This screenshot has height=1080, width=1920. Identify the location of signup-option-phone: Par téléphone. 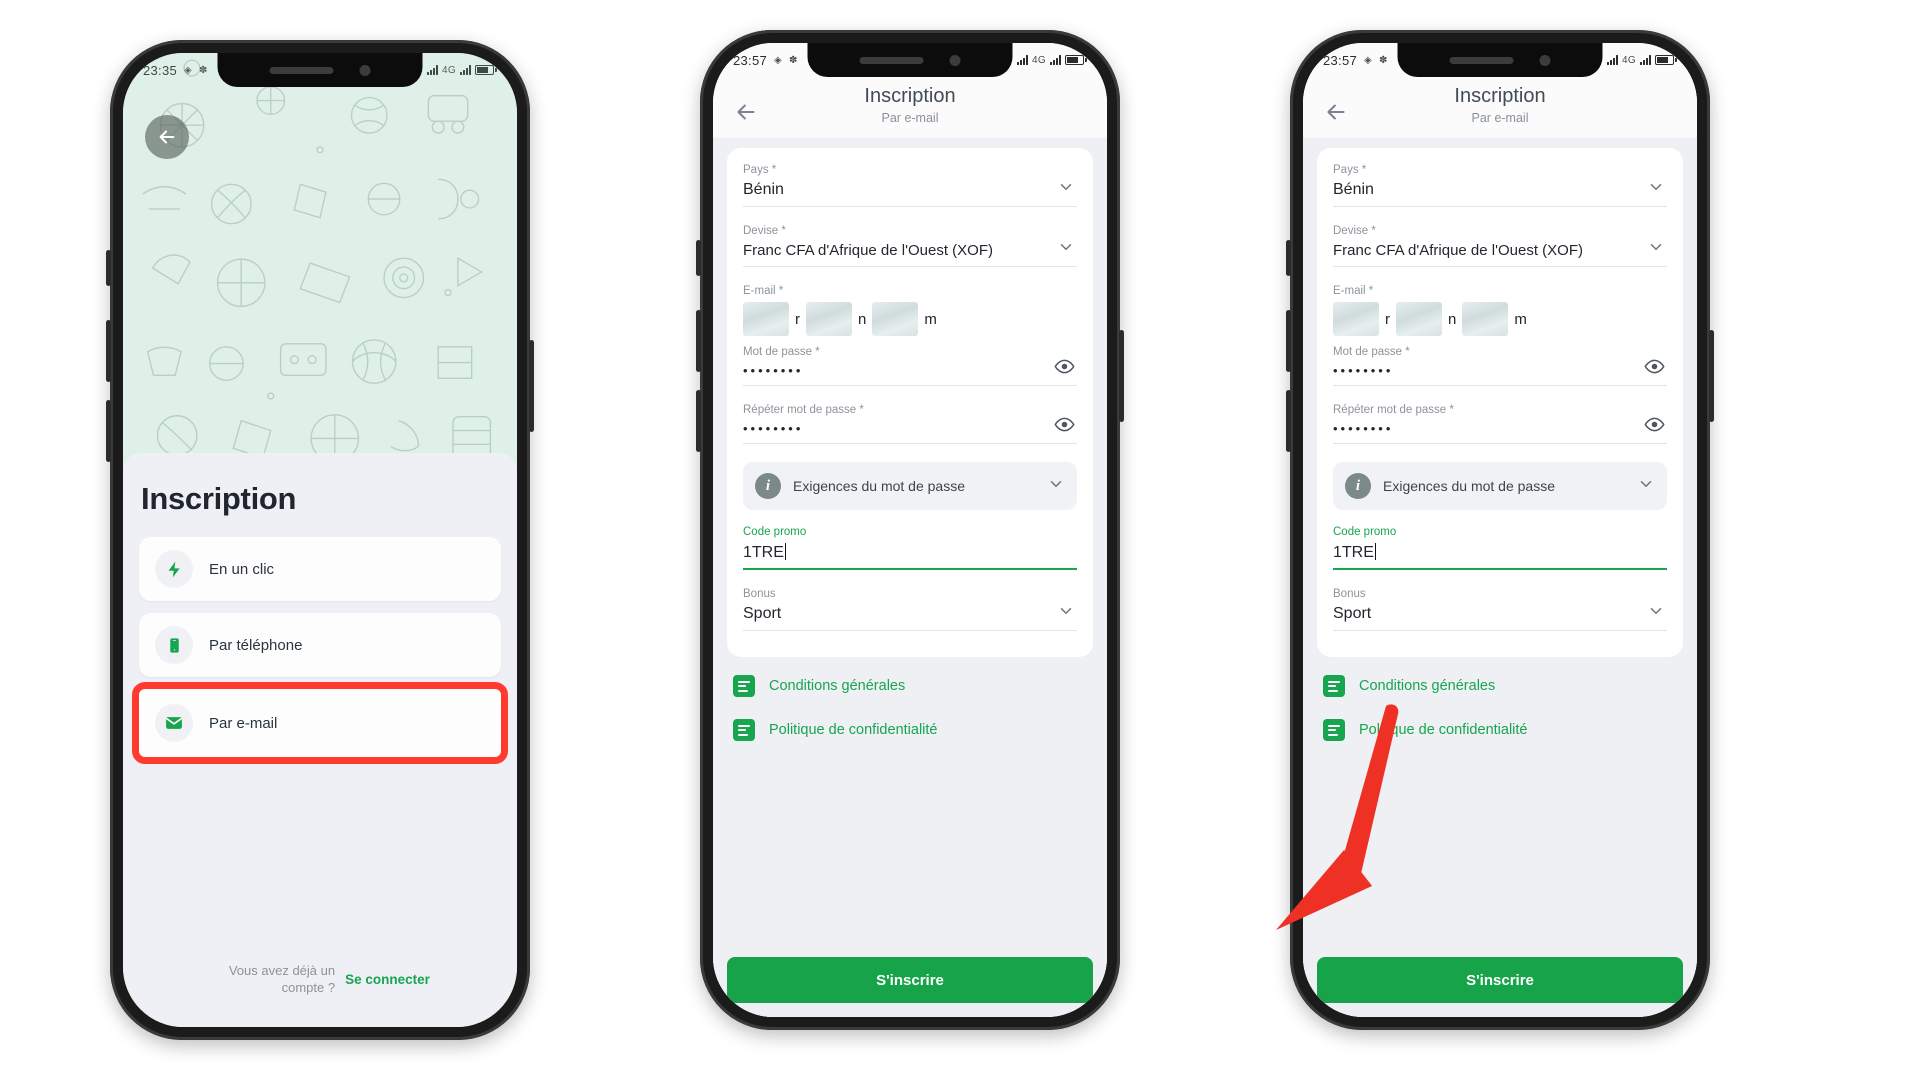
(320, 645).